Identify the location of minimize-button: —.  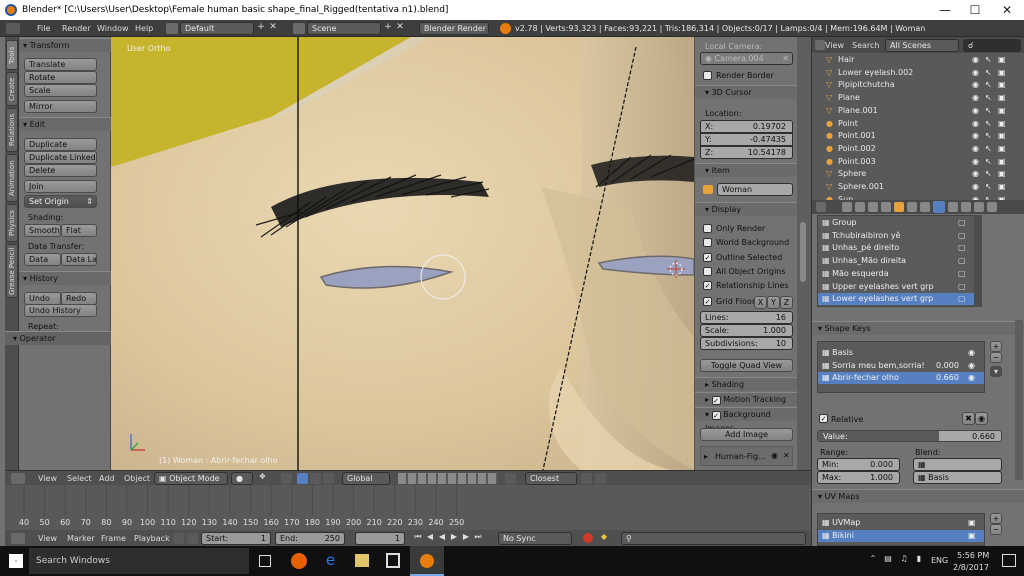
(945, 10).